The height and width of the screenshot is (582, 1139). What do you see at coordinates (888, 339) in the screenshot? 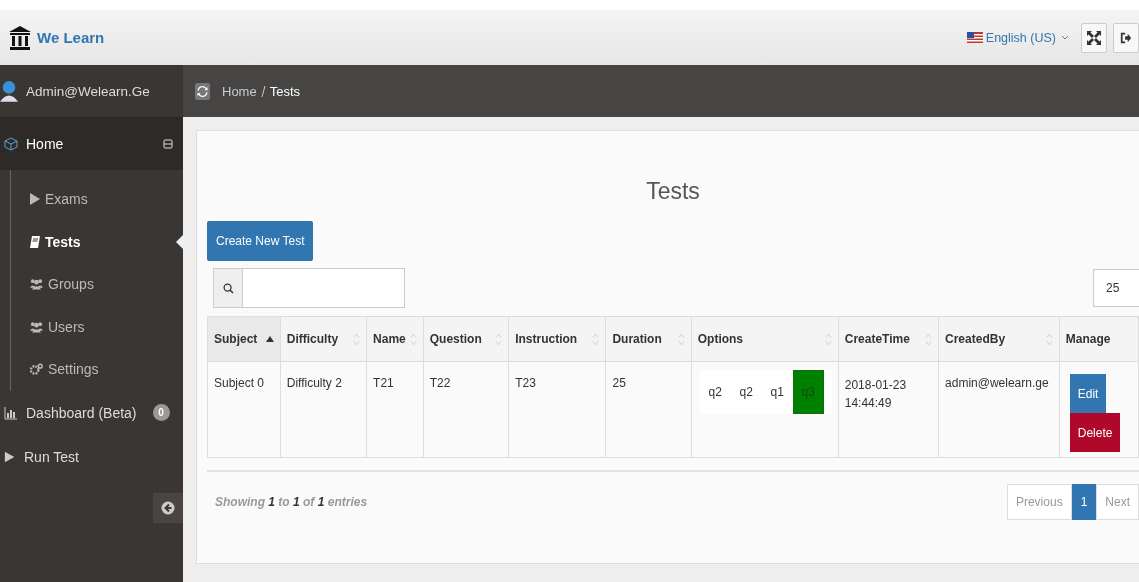
I see `column-header: CreateTime` at bounding box center [888, 339].